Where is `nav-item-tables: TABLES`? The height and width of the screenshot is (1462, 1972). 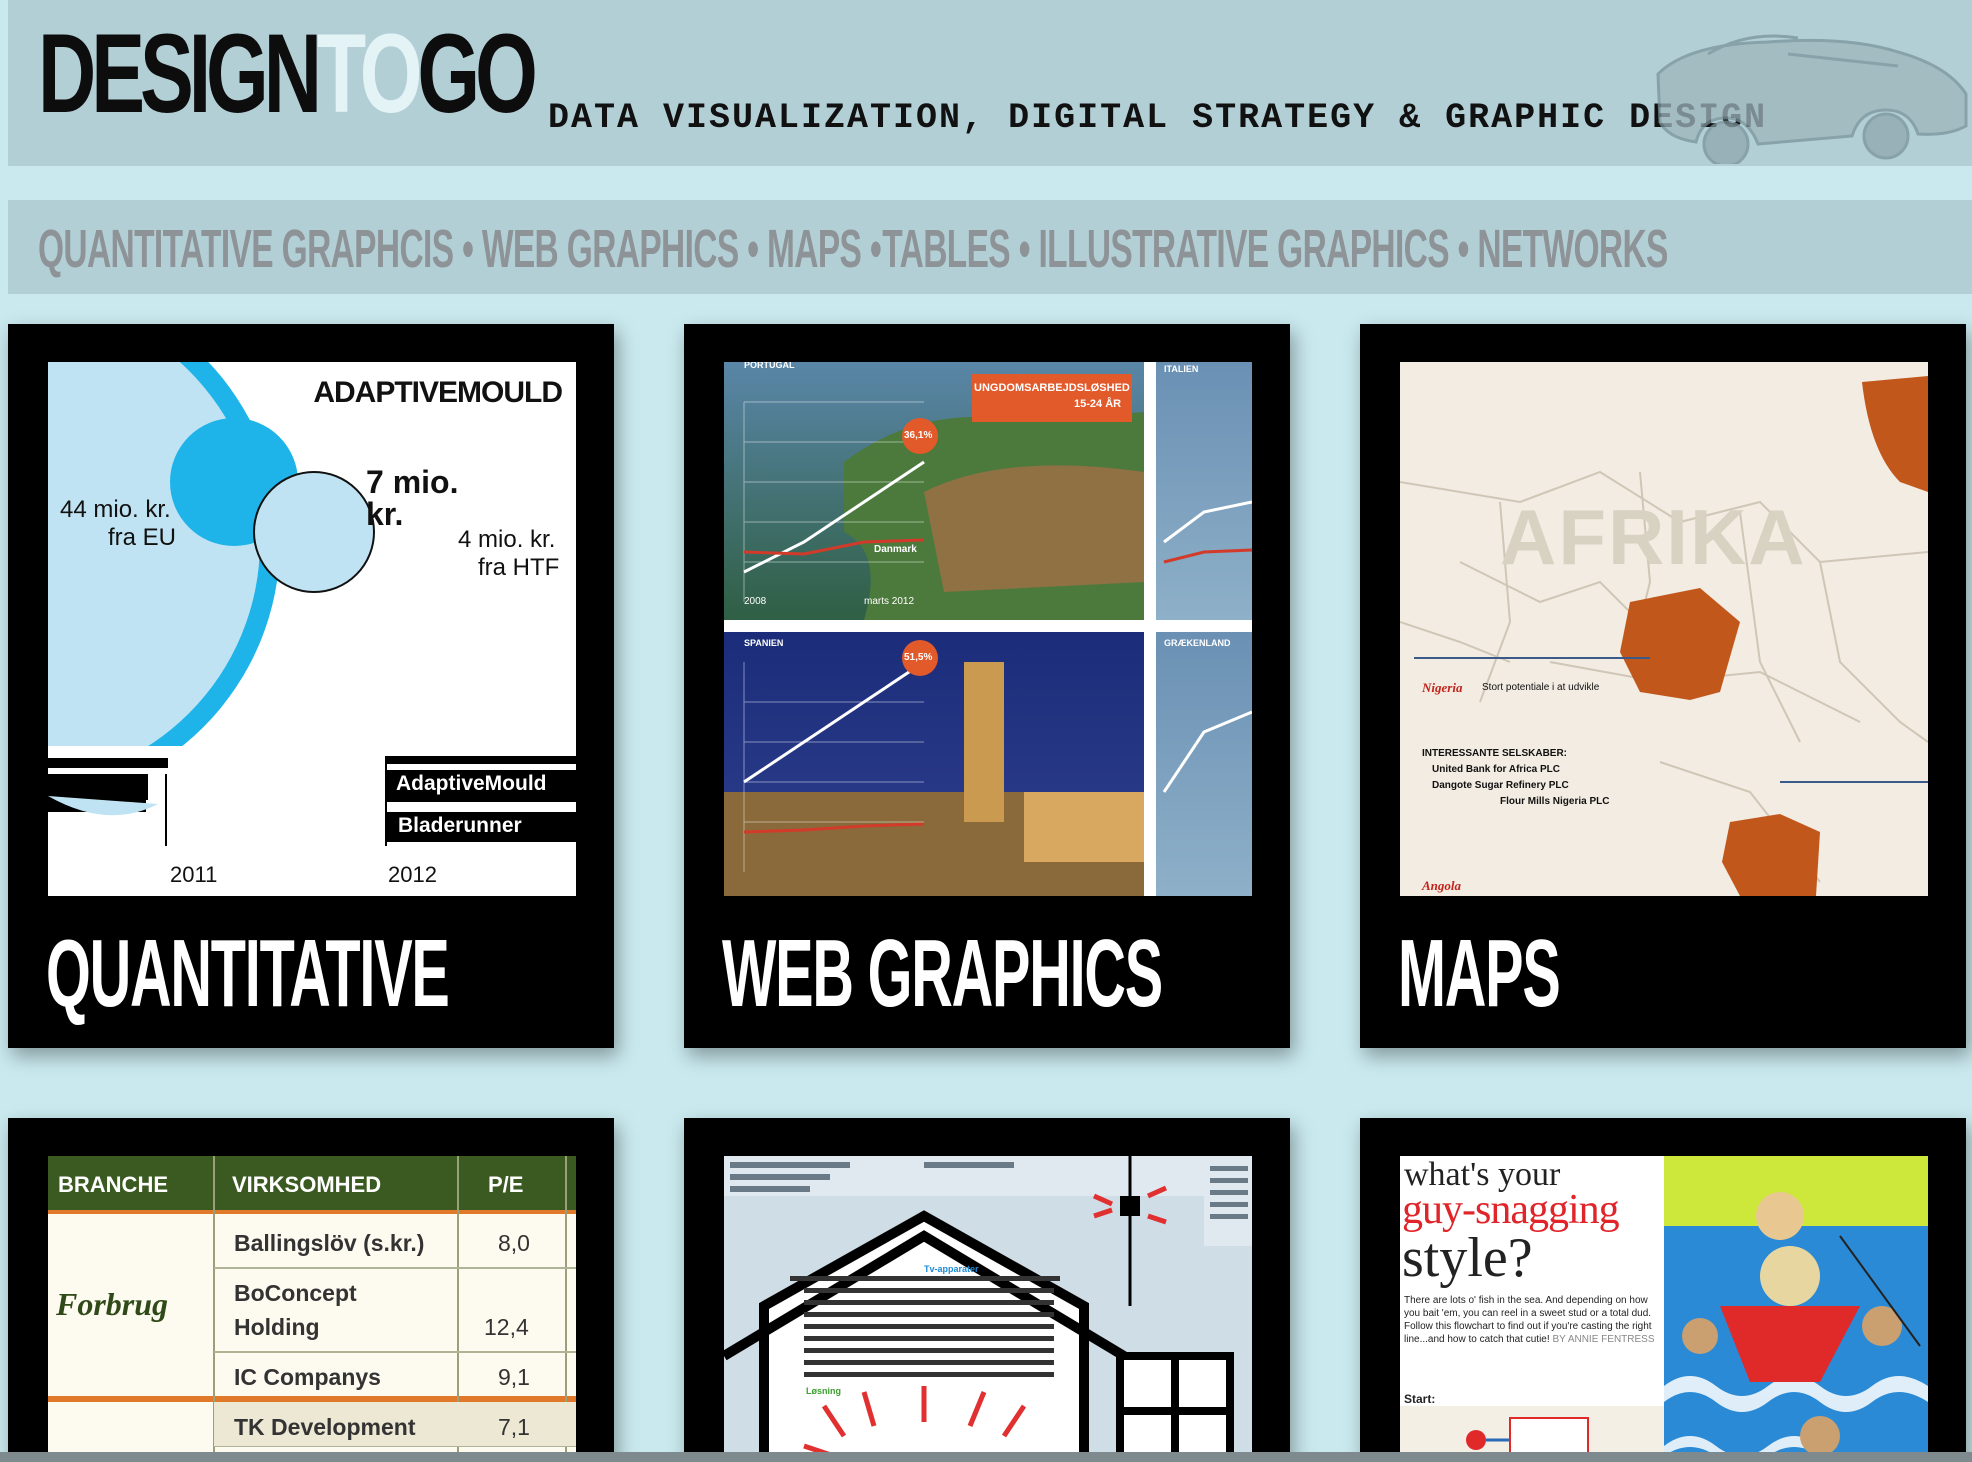
nav-item-tables: TABLES is located at coordinates (946, 249).